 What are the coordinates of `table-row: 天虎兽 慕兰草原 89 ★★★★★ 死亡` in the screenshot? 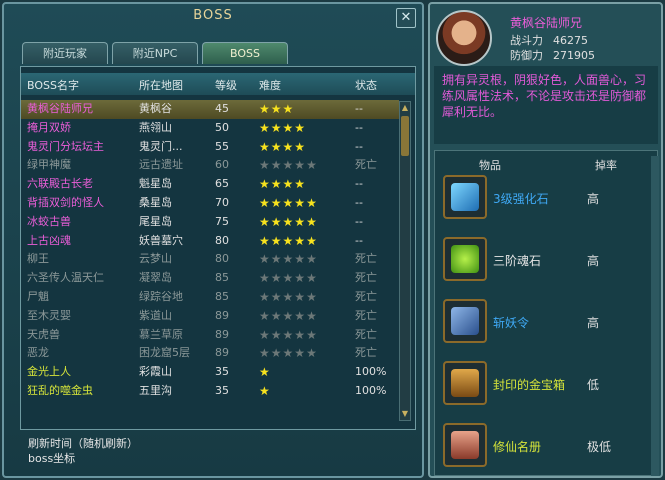 It's located at (210, 335).